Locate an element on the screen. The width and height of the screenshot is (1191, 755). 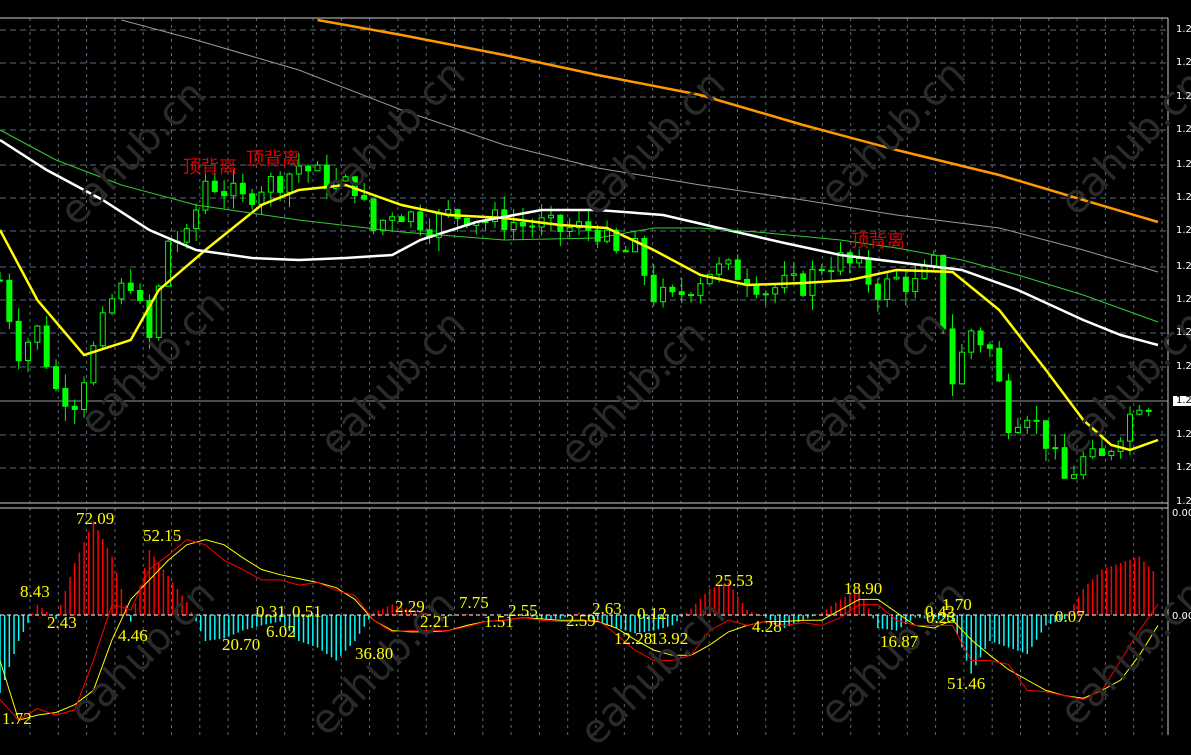
macd-value-label: 4.28 is located at coordinates (767, 626).